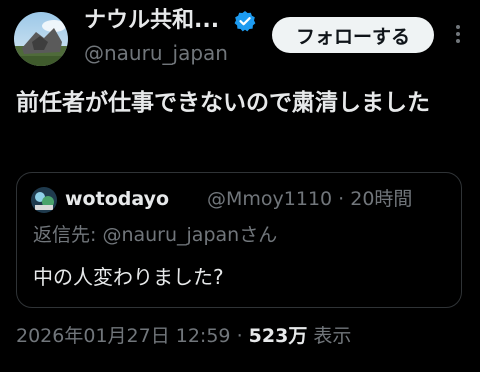 The image size is (480, 372). What do you see at coordinates (156, 53) in the screenshot?
I see `author-handle: @nauru_japan` at bounding box center [156, 53].